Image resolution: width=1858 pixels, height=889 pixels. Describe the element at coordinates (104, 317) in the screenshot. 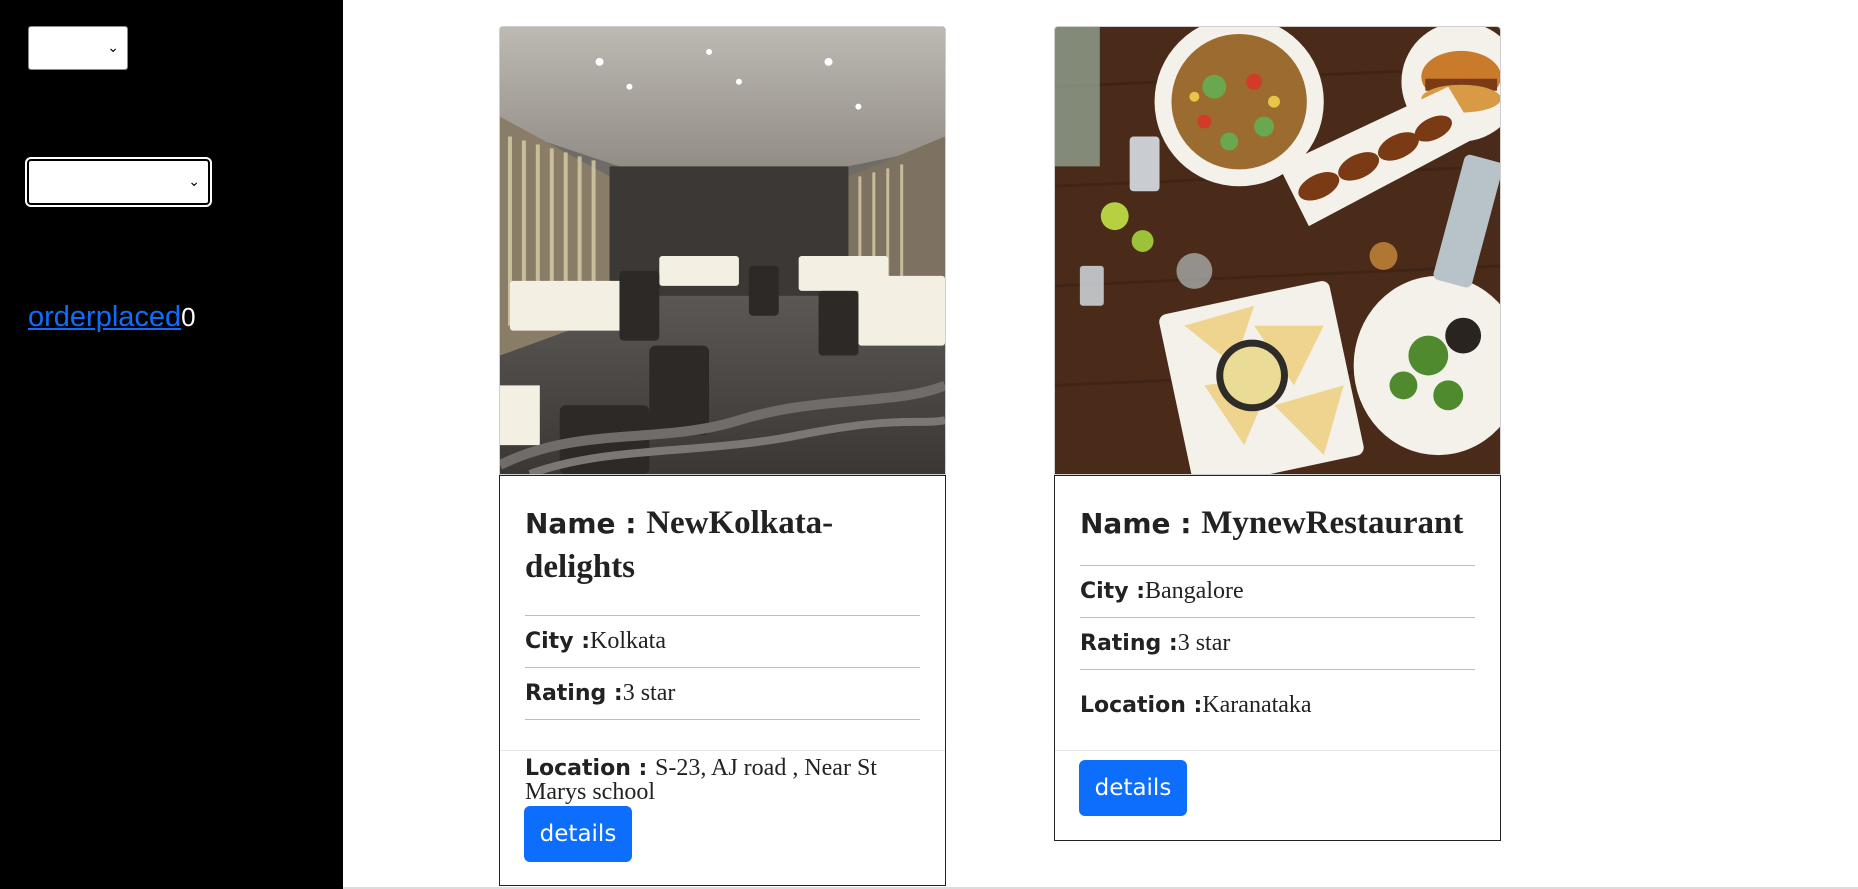

I see `orderplaced-link: orderplaced` at that location.